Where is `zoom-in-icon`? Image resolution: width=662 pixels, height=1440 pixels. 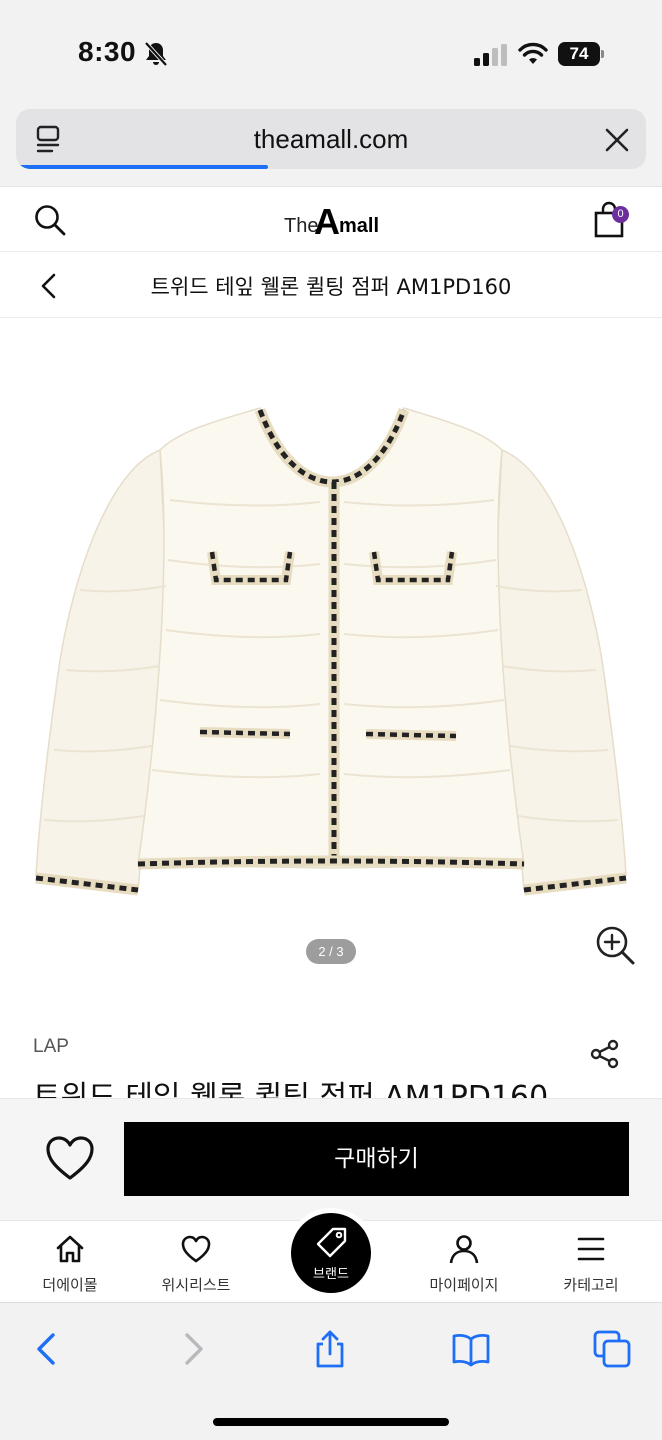 zoom-in-icon is located at coordinates (615, 945).